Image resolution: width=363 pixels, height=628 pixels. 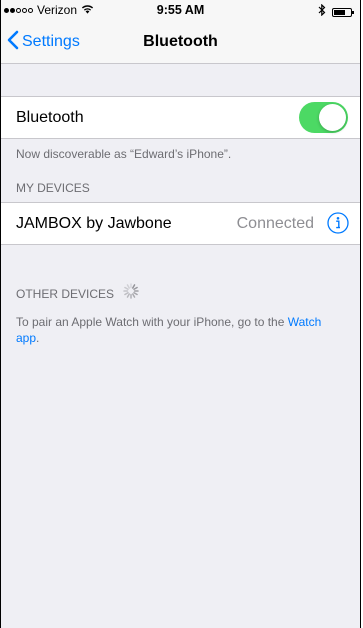 What do you see at coordinates (180, 223) in the screenshot?
I see `device-row-jambox: JAMBOX by Jawbone Connected` at bounding box center [180, 223].